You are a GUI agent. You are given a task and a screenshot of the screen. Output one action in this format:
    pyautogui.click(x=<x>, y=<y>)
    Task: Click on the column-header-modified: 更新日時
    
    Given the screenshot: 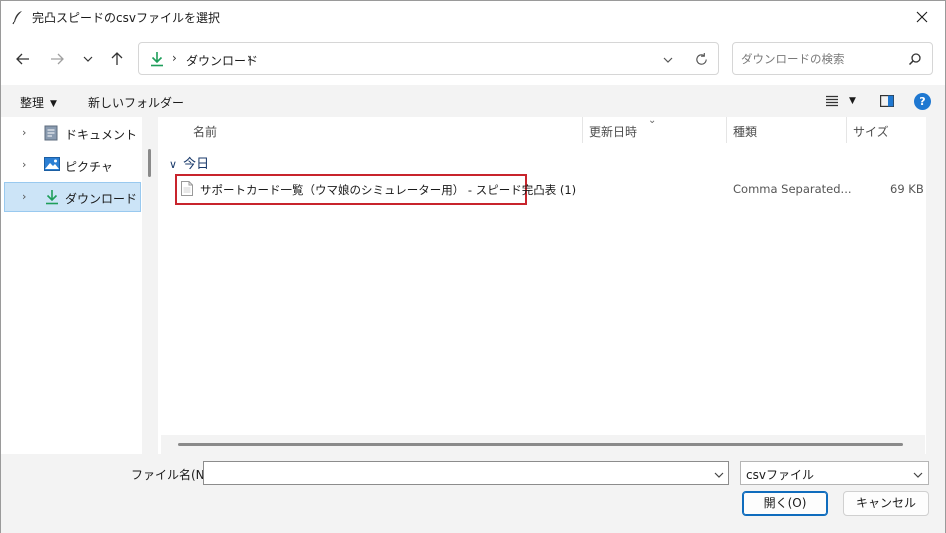 What is the action you would take?
    pyautogui.click(x=654, y=130)
    